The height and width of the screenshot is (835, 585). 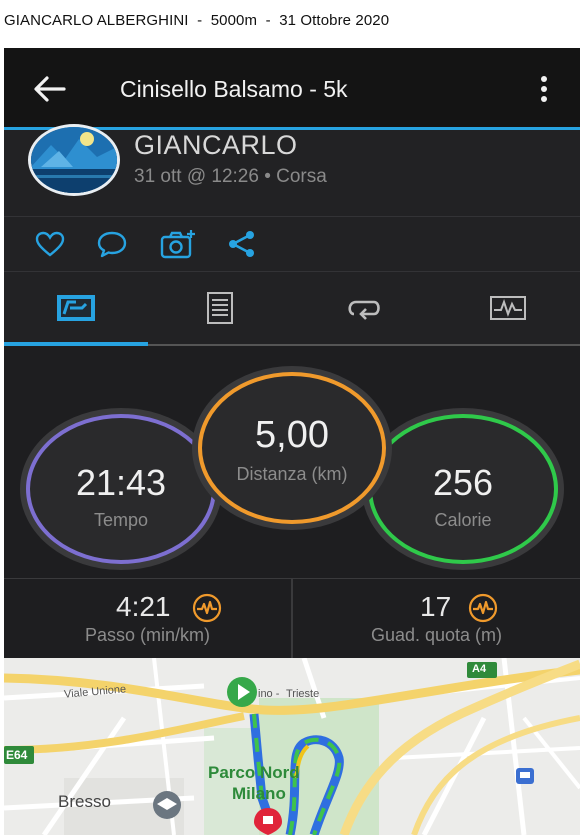 I want to click on tab-stats, so click(x=76, y=309).